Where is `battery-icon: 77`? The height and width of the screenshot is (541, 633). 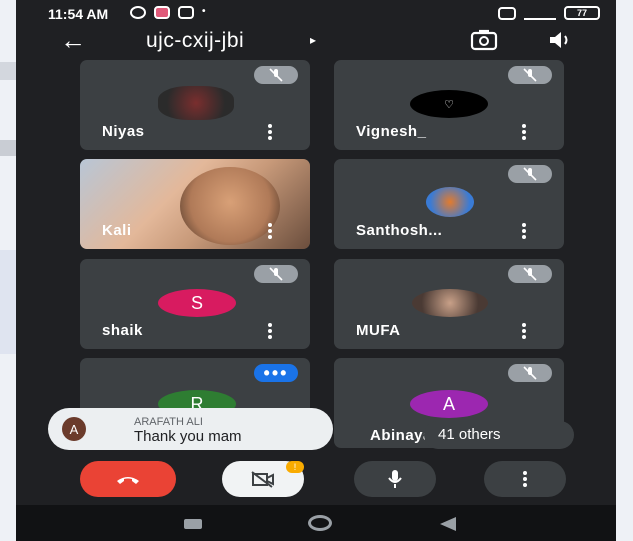
battery-icon: 77 is located at coordinates (582, 13).